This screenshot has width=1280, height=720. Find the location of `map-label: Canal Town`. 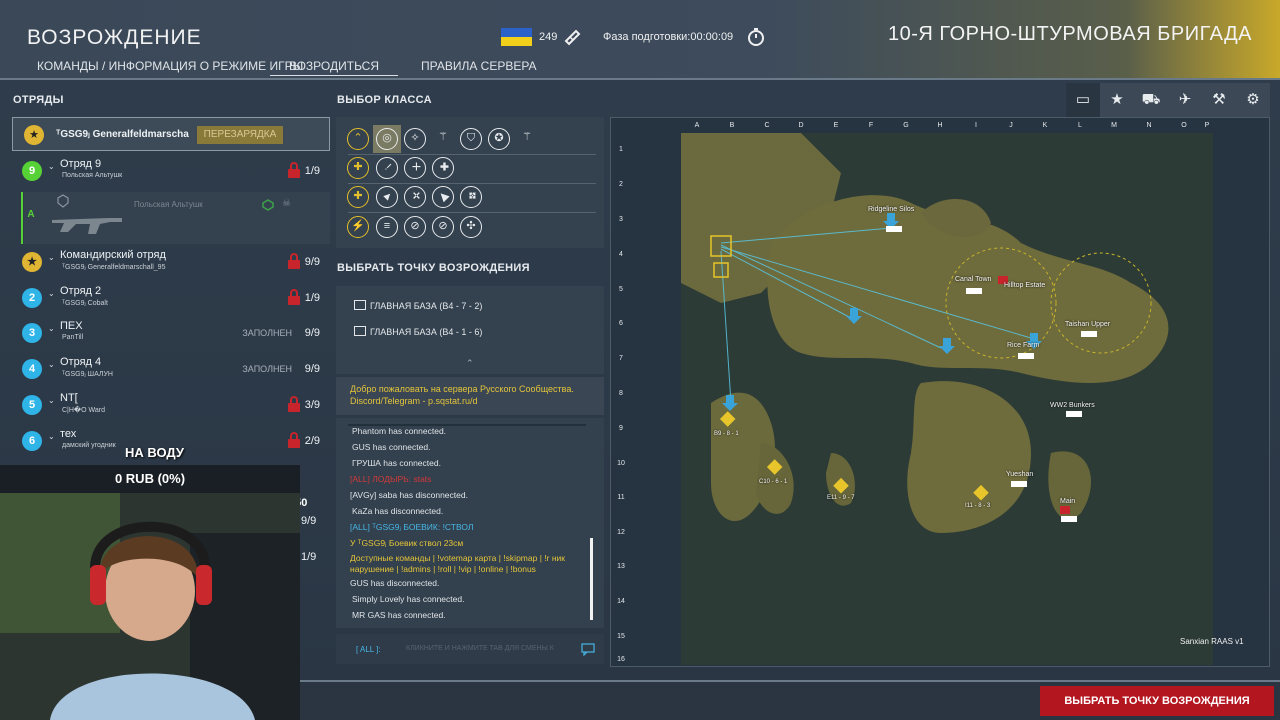

map-label: Canal Town is located at coordinates (973, 279).